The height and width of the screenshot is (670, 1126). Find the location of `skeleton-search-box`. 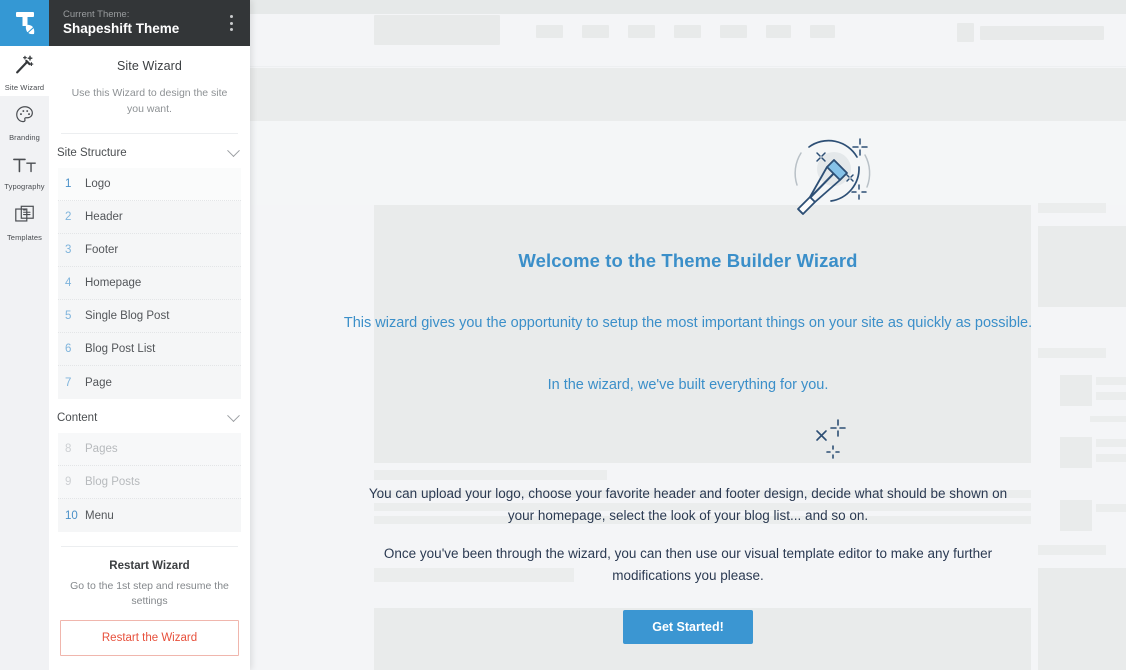

skeleton-search-box is located at coordinates (1042, 33).